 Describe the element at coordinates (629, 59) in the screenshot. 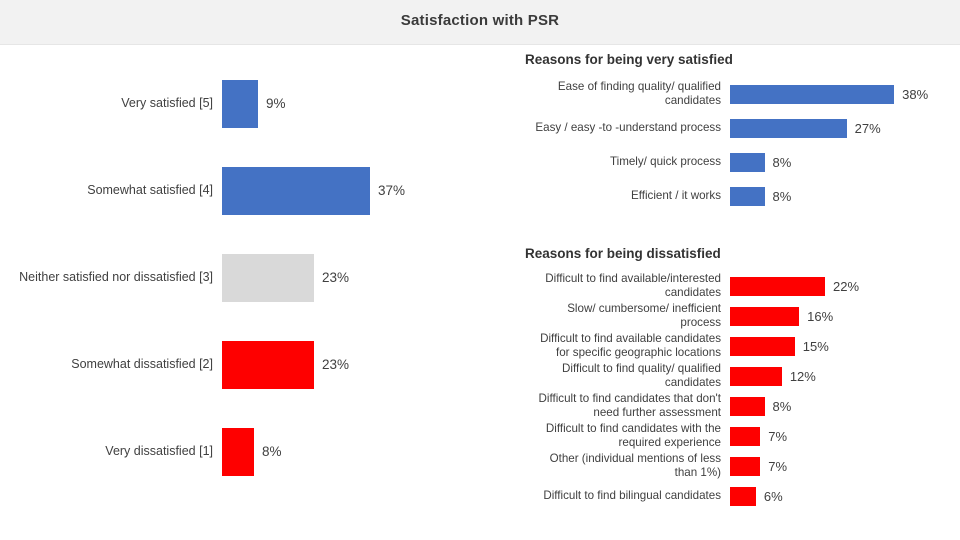

I see `section-title-very-satisfied: Reasons for being very satisfied` at that location.